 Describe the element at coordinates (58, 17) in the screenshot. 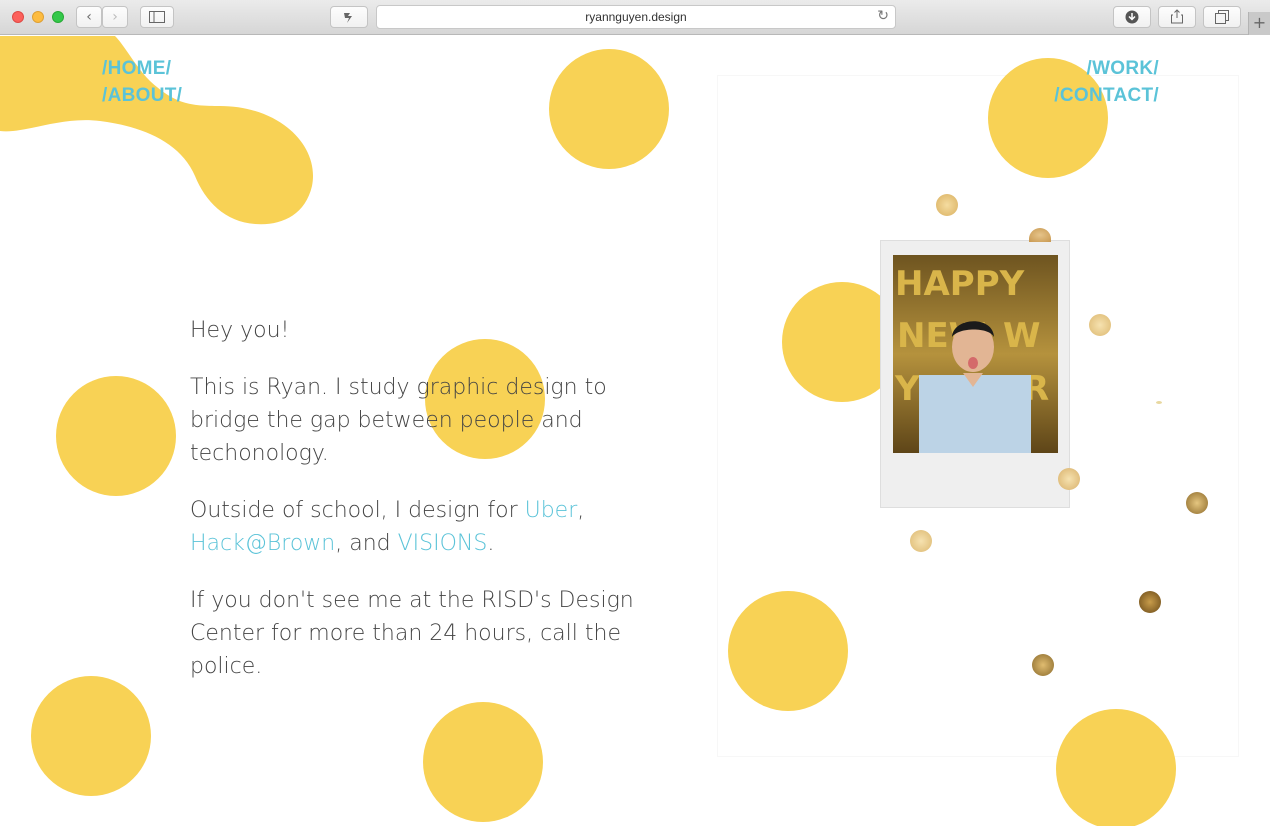

I see `maximize-window-button` at that location.